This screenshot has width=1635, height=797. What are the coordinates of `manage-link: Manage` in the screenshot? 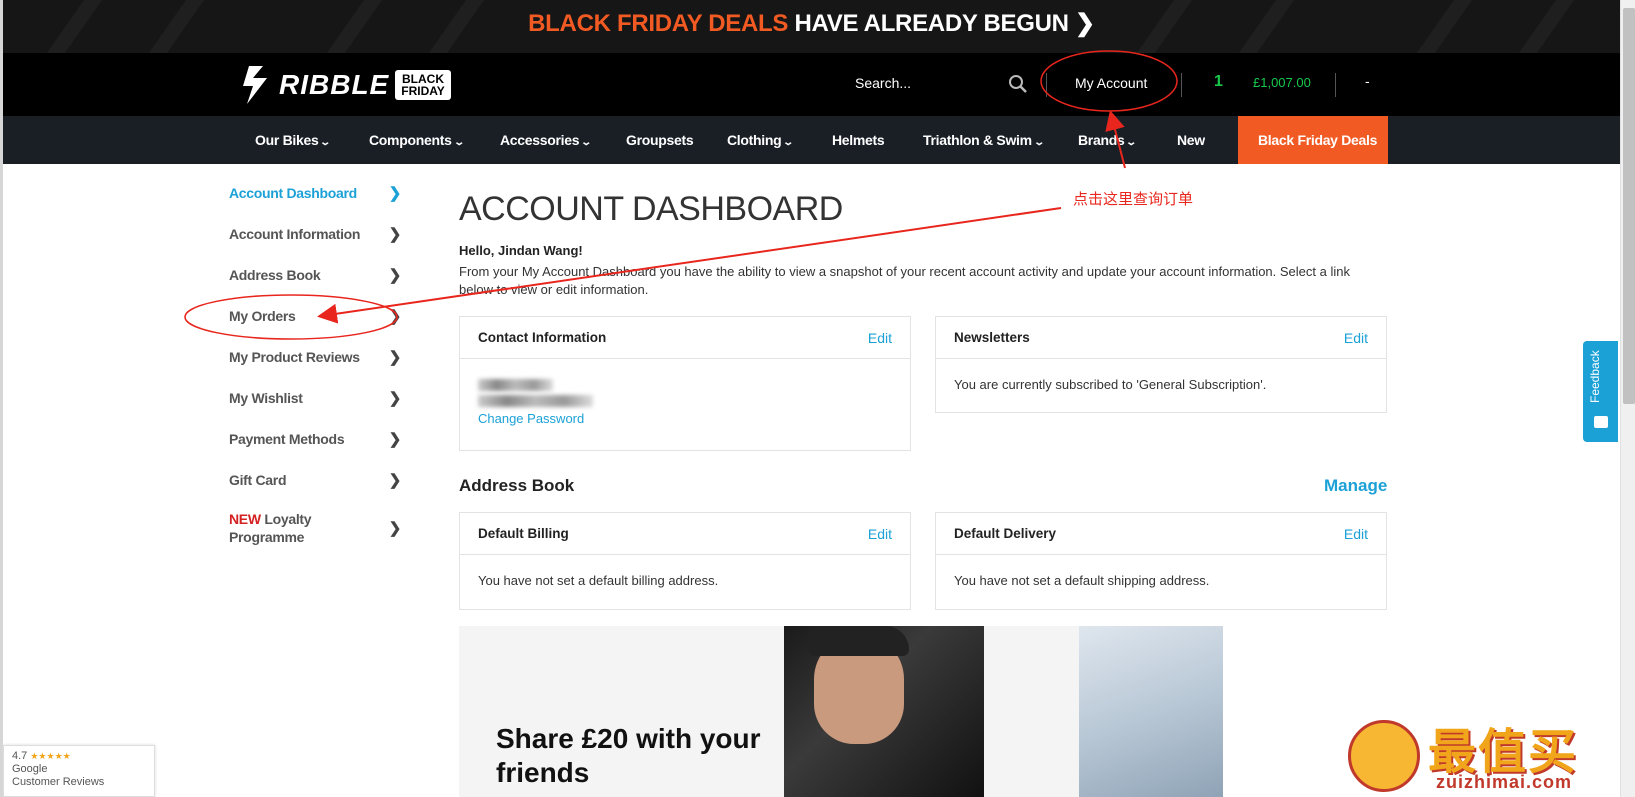 It's located at (1355, 486).